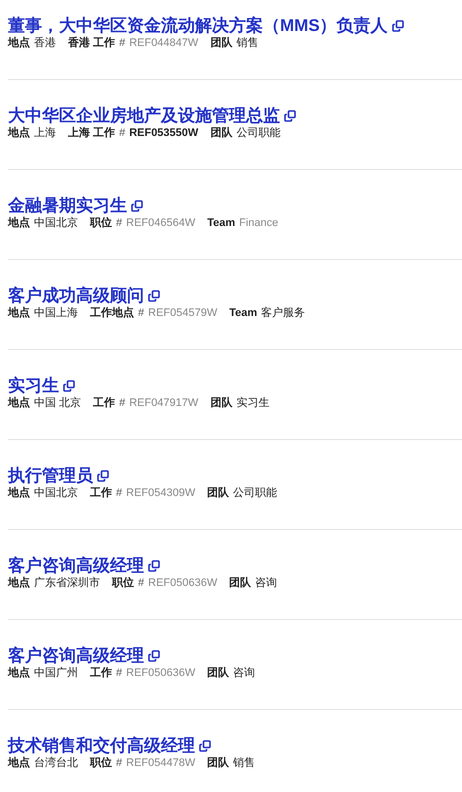  I want to click on team-value: 客户服务, so click(283, 313).